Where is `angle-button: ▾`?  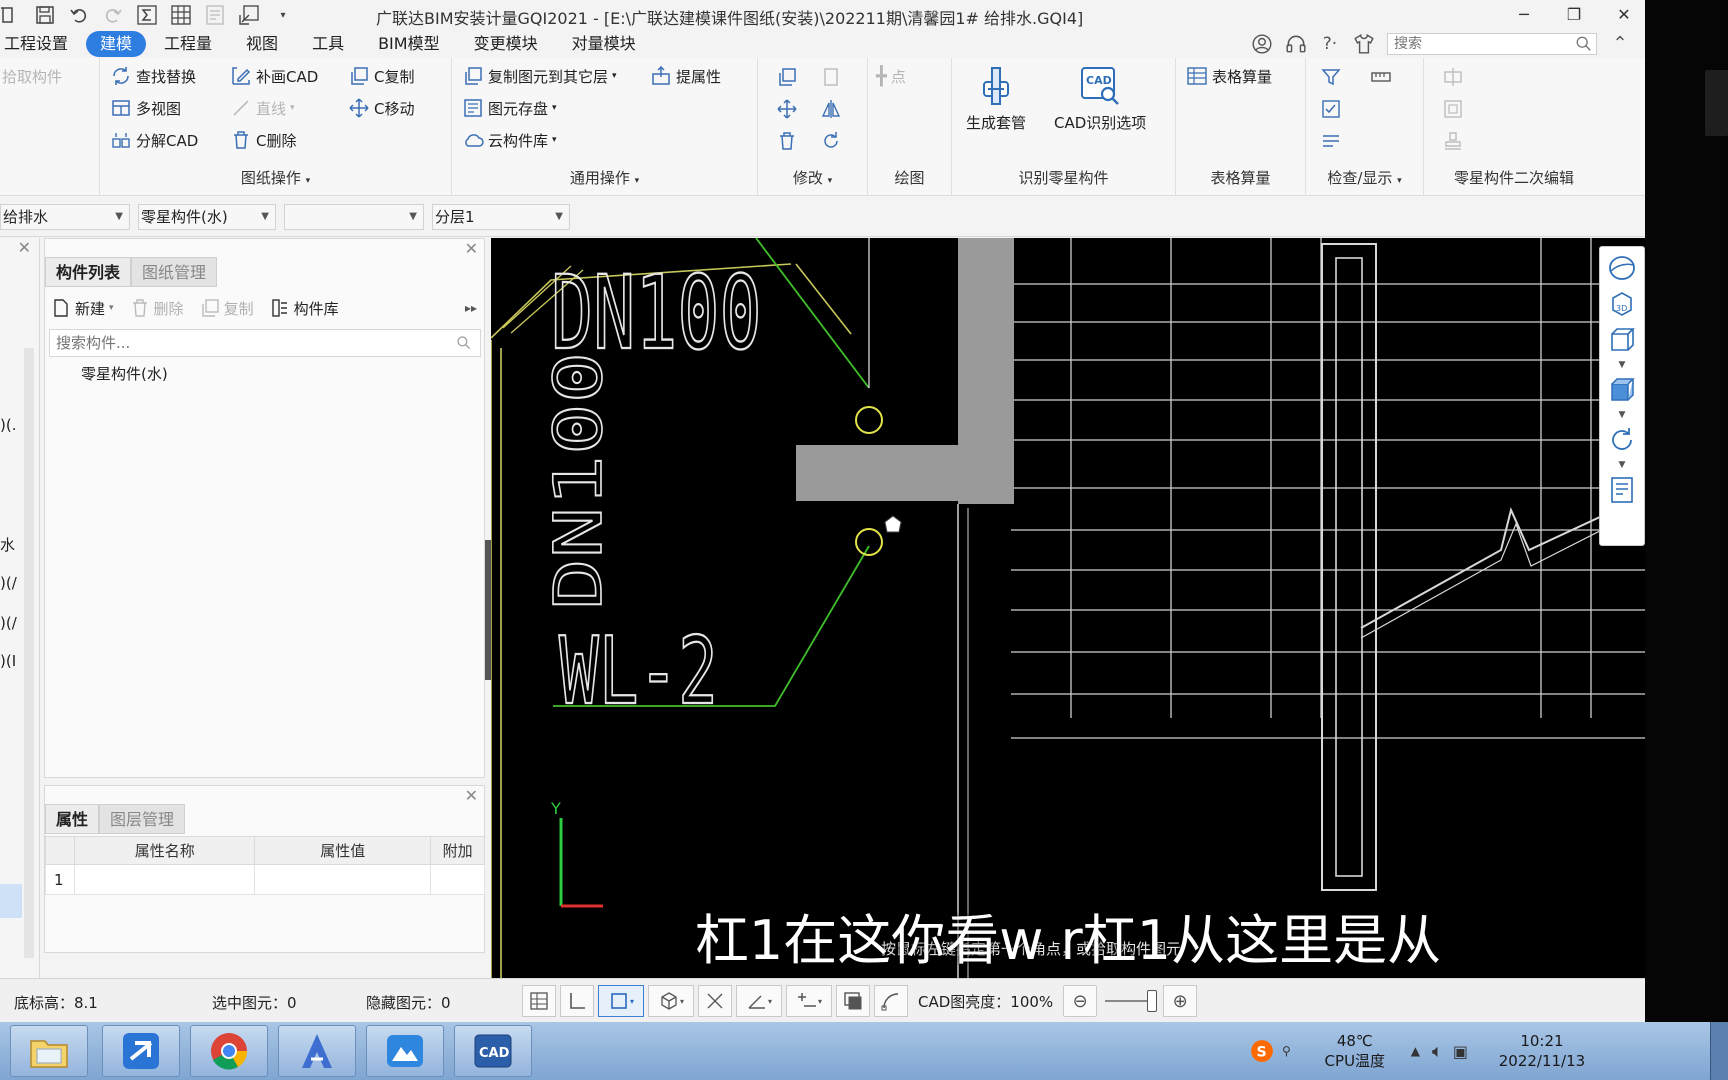
angle-button: ▾ is located at coordinates (759, 1001).